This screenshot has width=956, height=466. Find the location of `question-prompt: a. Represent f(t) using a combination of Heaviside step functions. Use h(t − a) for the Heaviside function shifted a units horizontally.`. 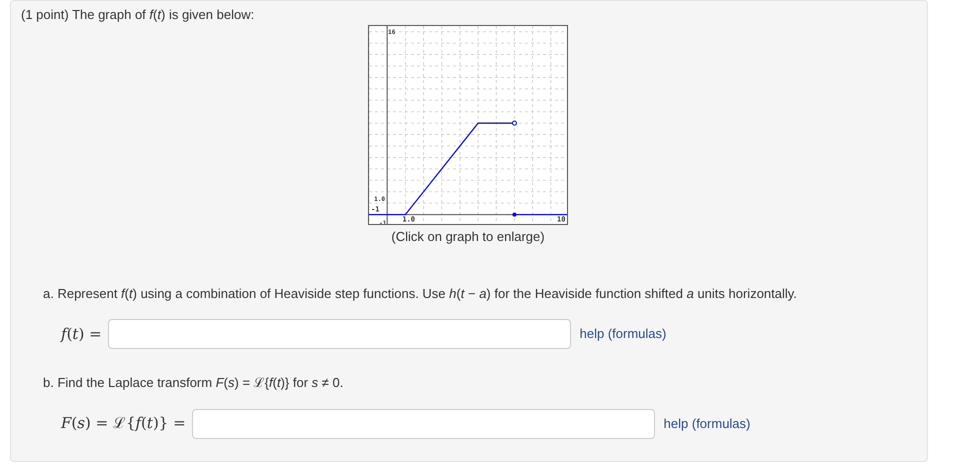

question-prompt: a. Represent f(t) using a combination of Heaviside step functions. Use h(t − a) for the Heaviside function shifted a units horizontally. is located at coordinates (420, 293).